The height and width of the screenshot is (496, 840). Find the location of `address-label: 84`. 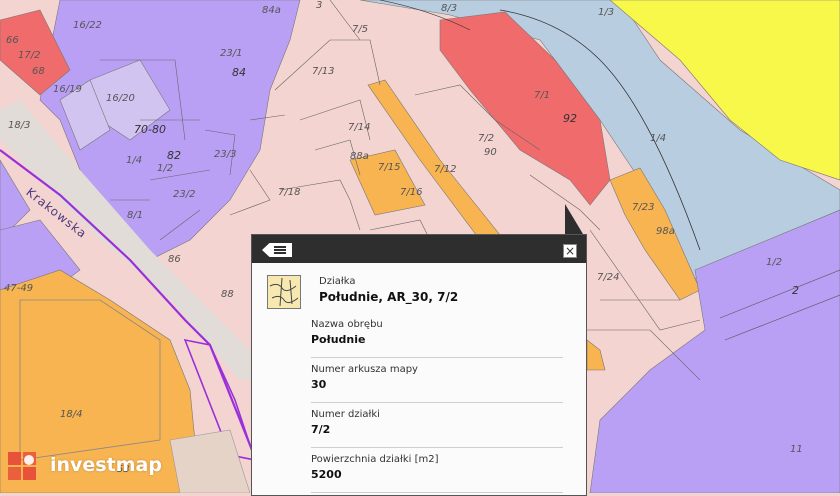

address-label: 84 is located at coordinates (239, 72).